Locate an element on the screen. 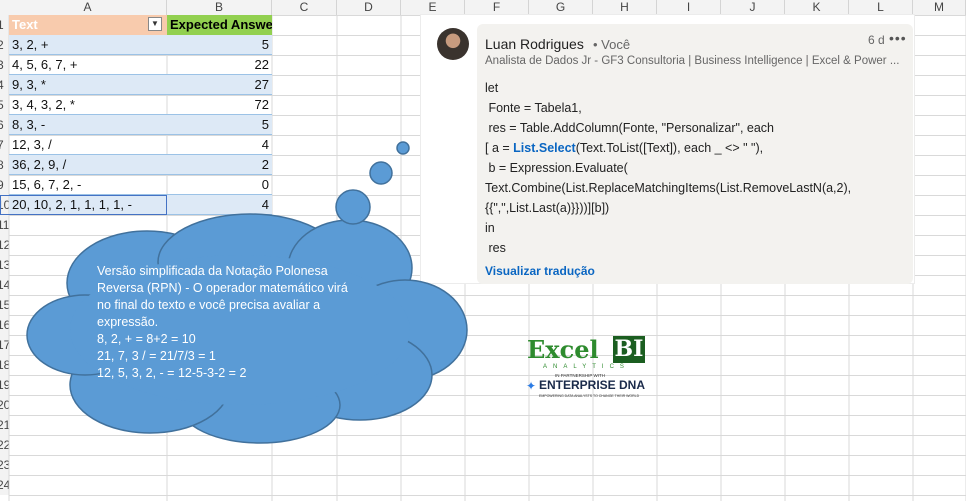 This screenshot has width=966, height=501. logo-bi-badge: BI is located at coordinates (629, 349).